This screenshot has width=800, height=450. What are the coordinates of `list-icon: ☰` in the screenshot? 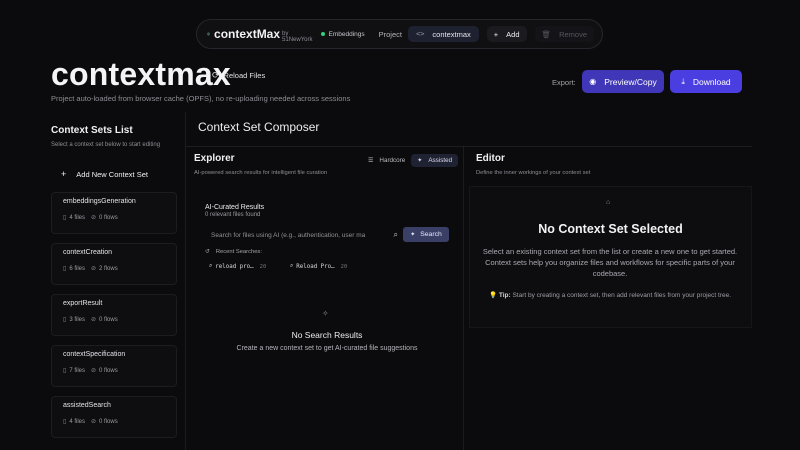 It's located at (371, 161).